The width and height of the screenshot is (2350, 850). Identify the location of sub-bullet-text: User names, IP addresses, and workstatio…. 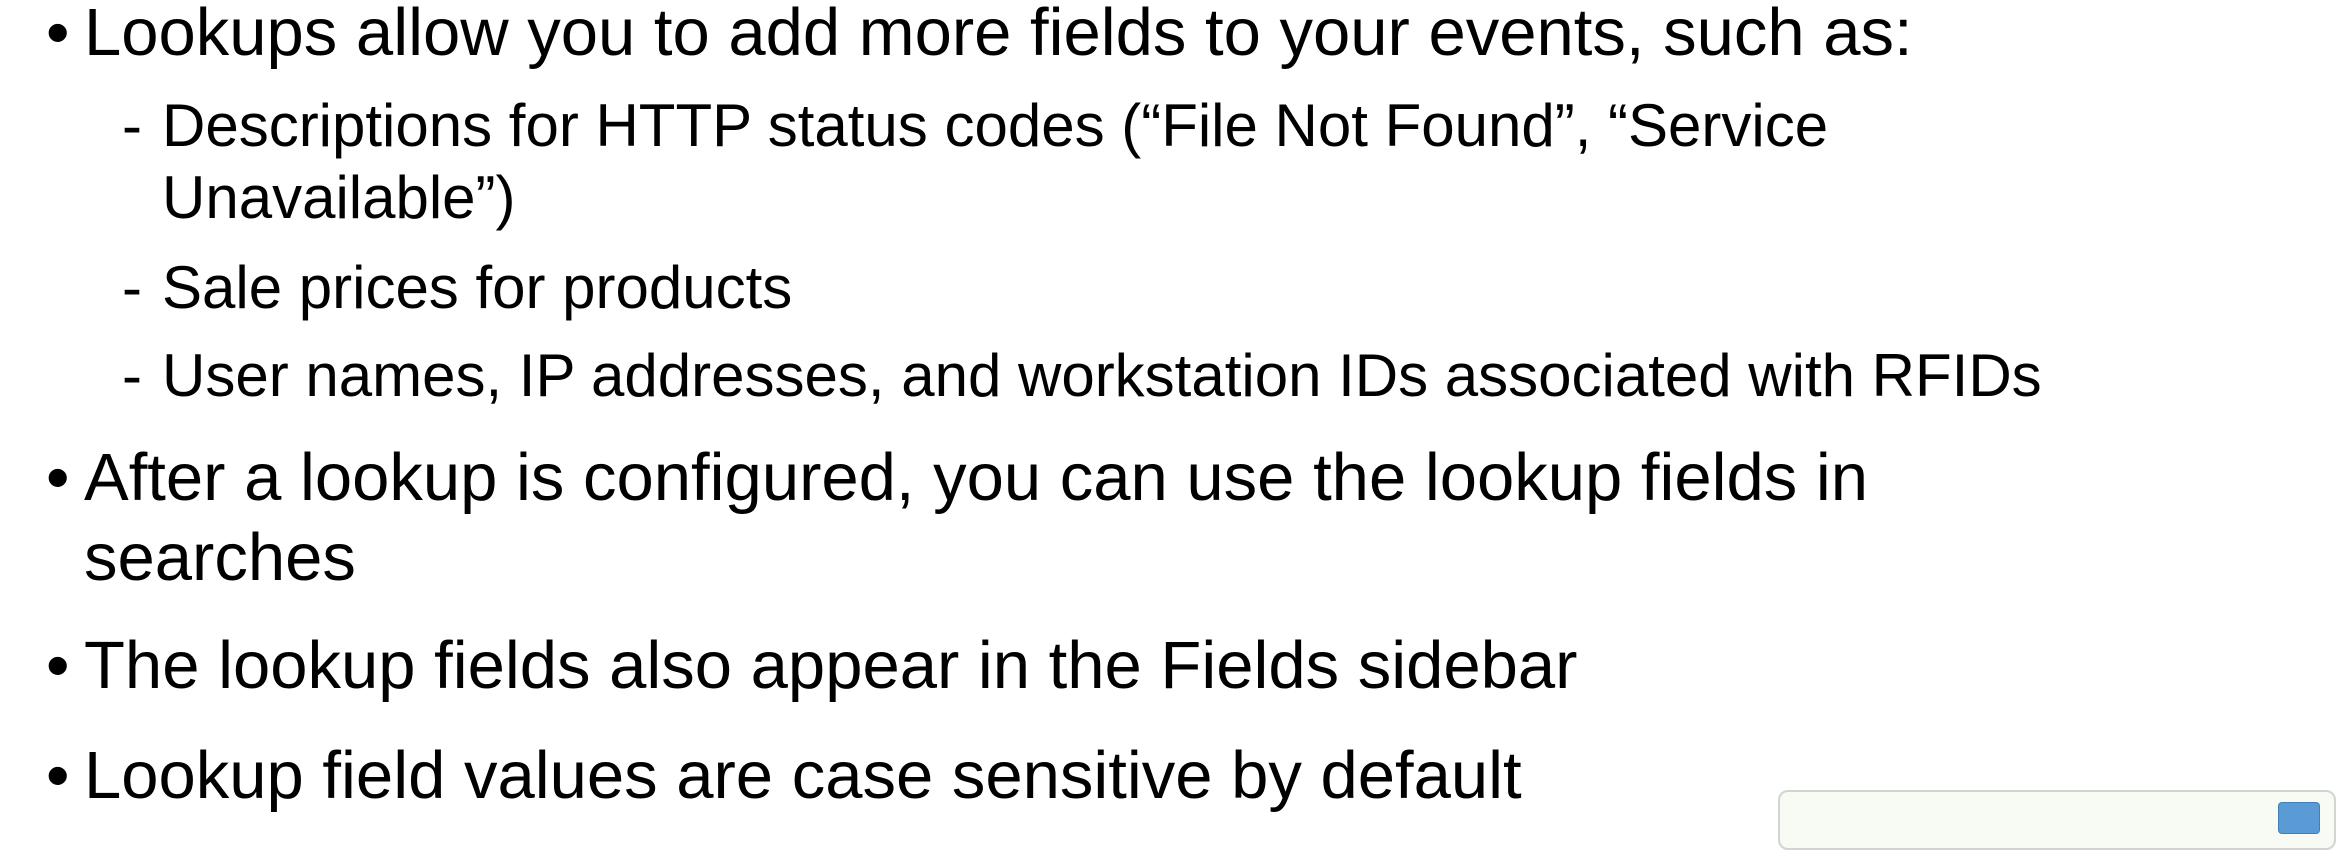
(1102, 375).